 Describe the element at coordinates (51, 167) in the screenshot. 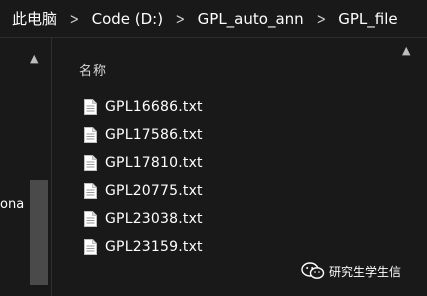

I see `pane-divider` at that location.